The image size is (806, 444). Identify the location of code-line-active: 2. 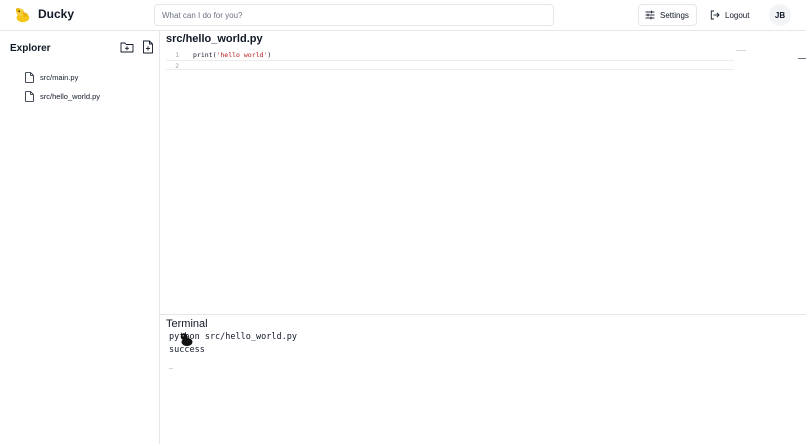
(450, 65).